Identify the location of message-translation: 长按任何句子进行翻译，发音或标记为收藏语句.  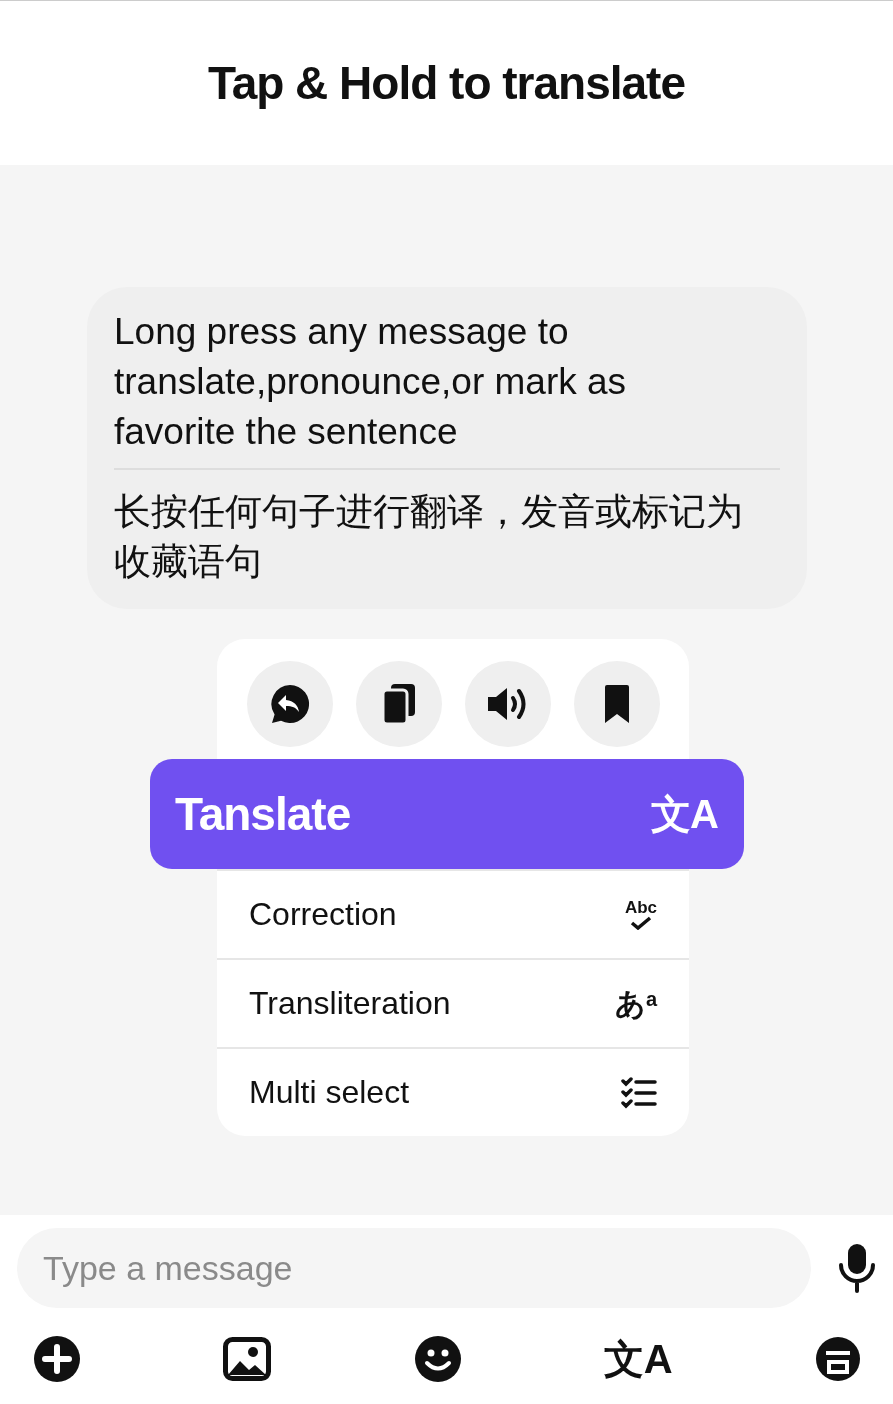
(429, 537).